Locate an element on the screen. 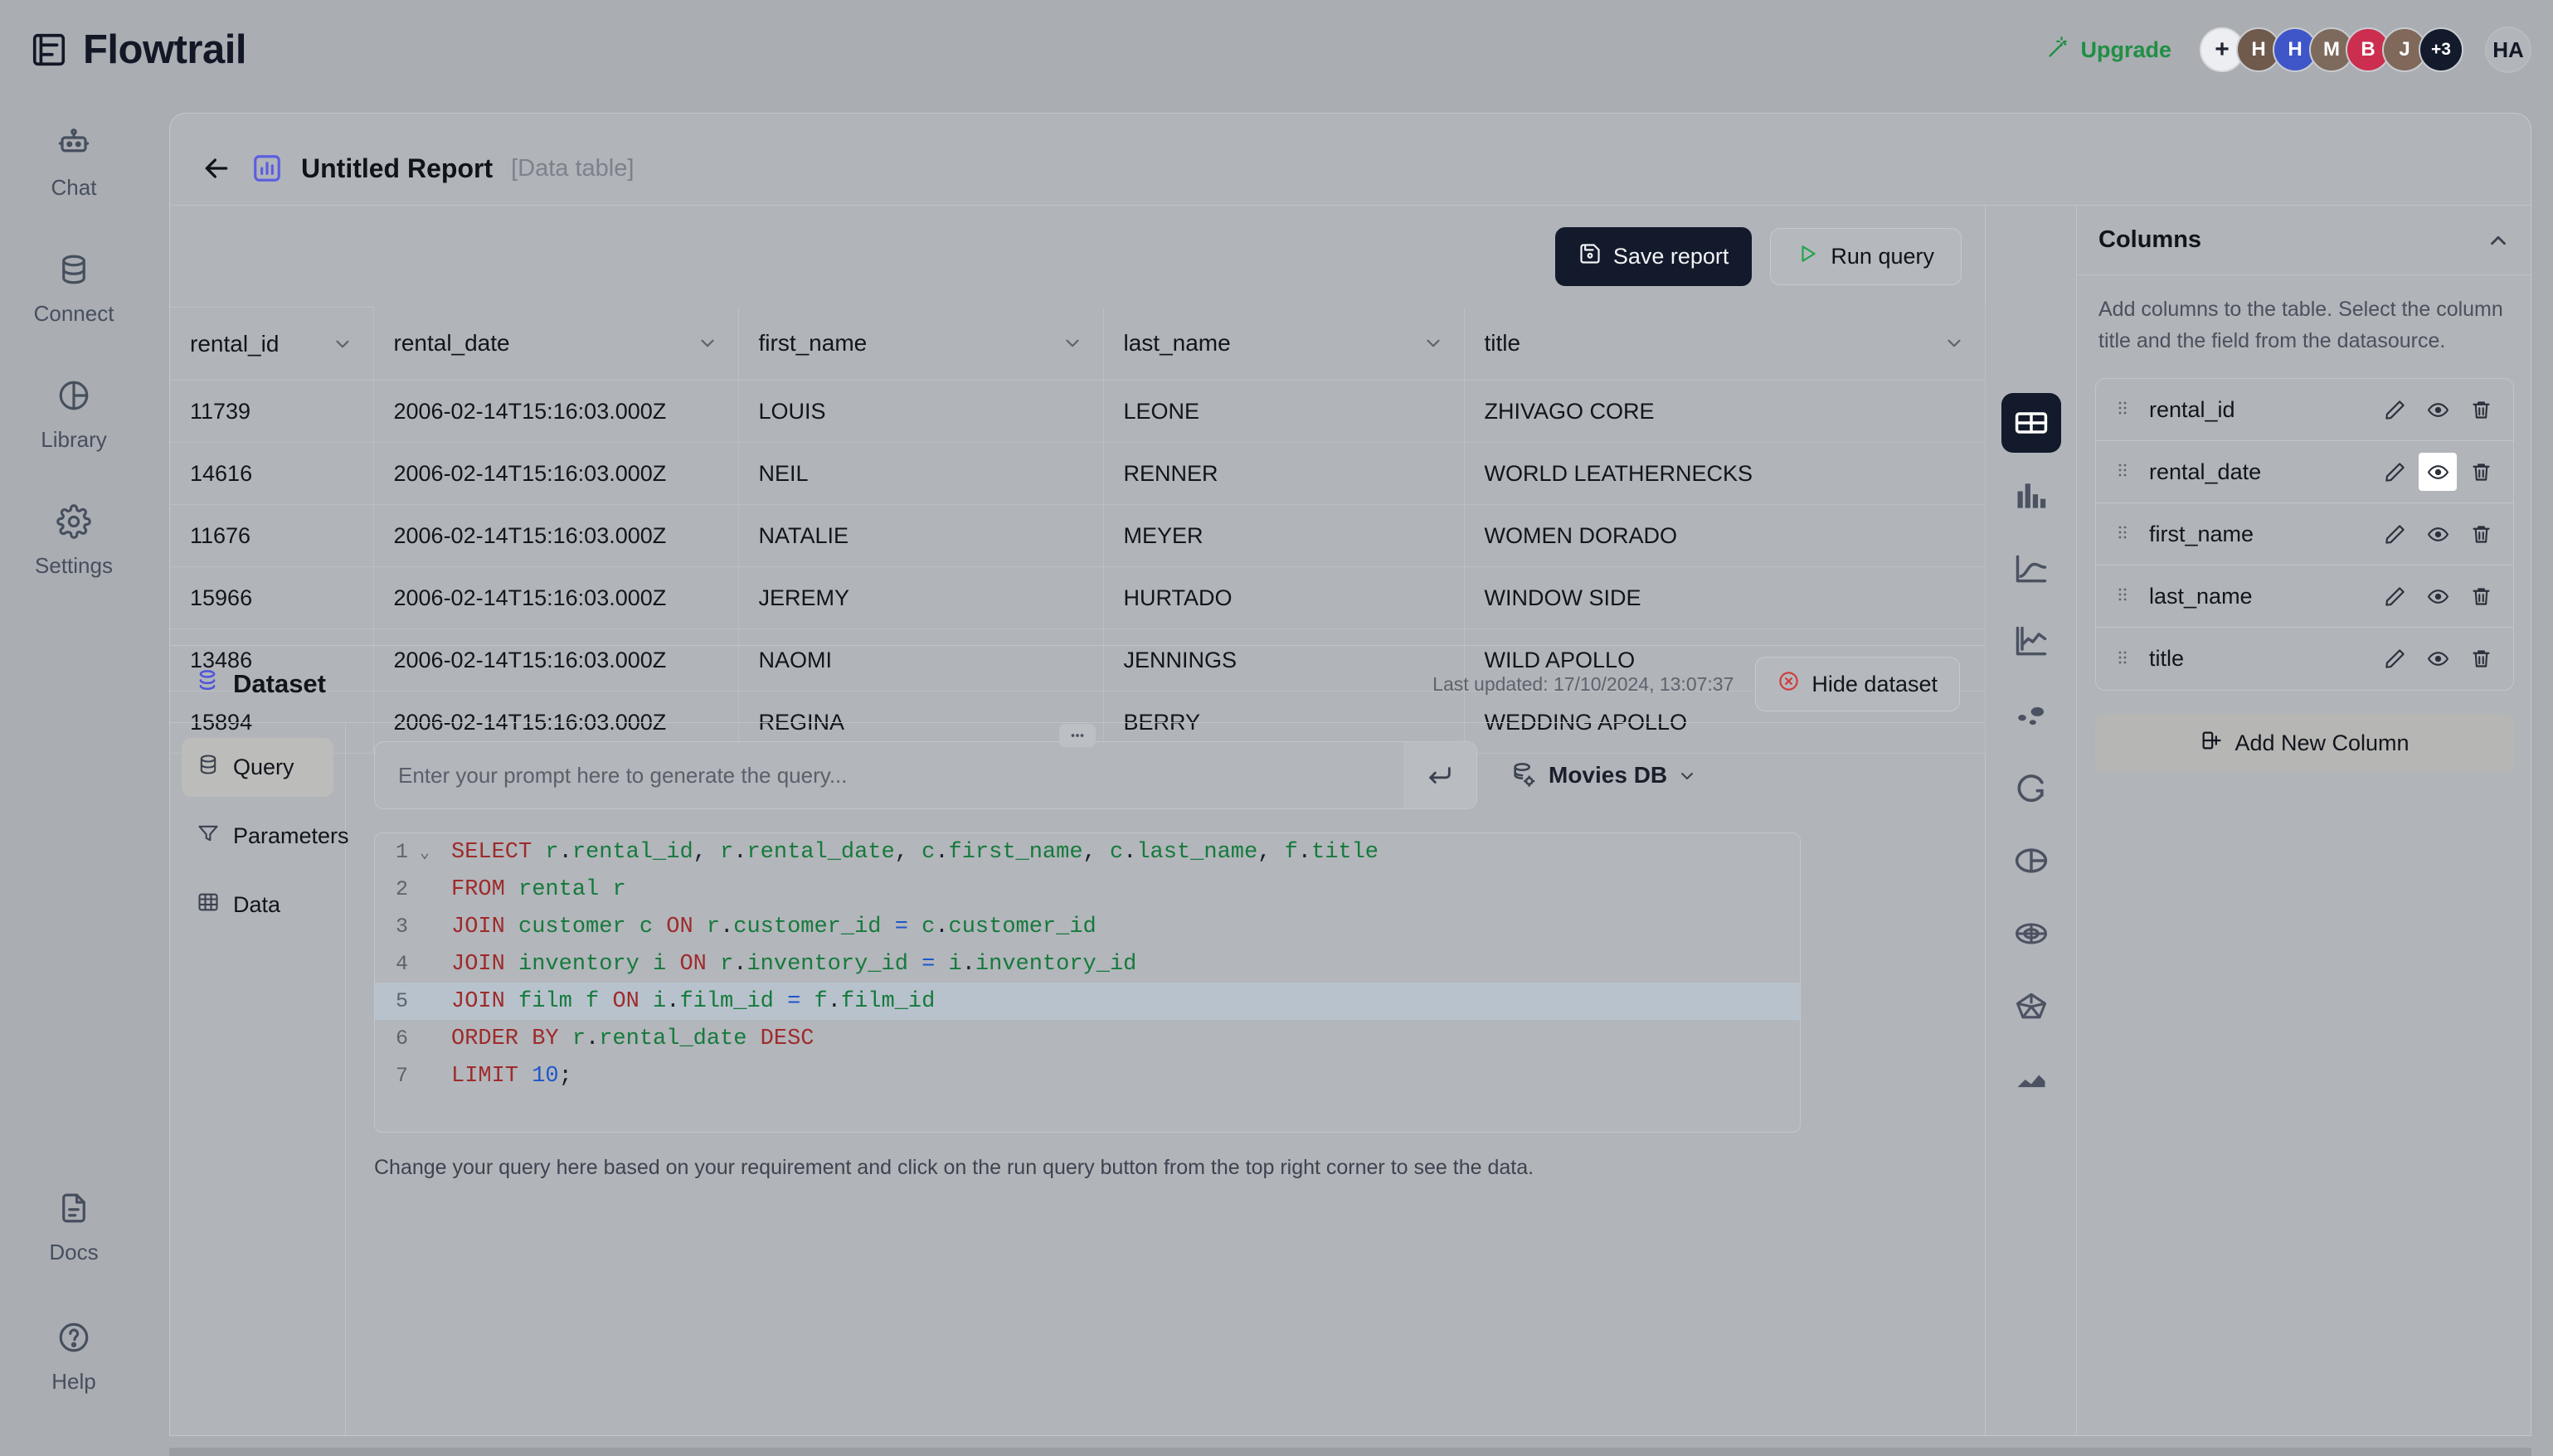  bar-chart-icon is located at coordinates (2031, 496).